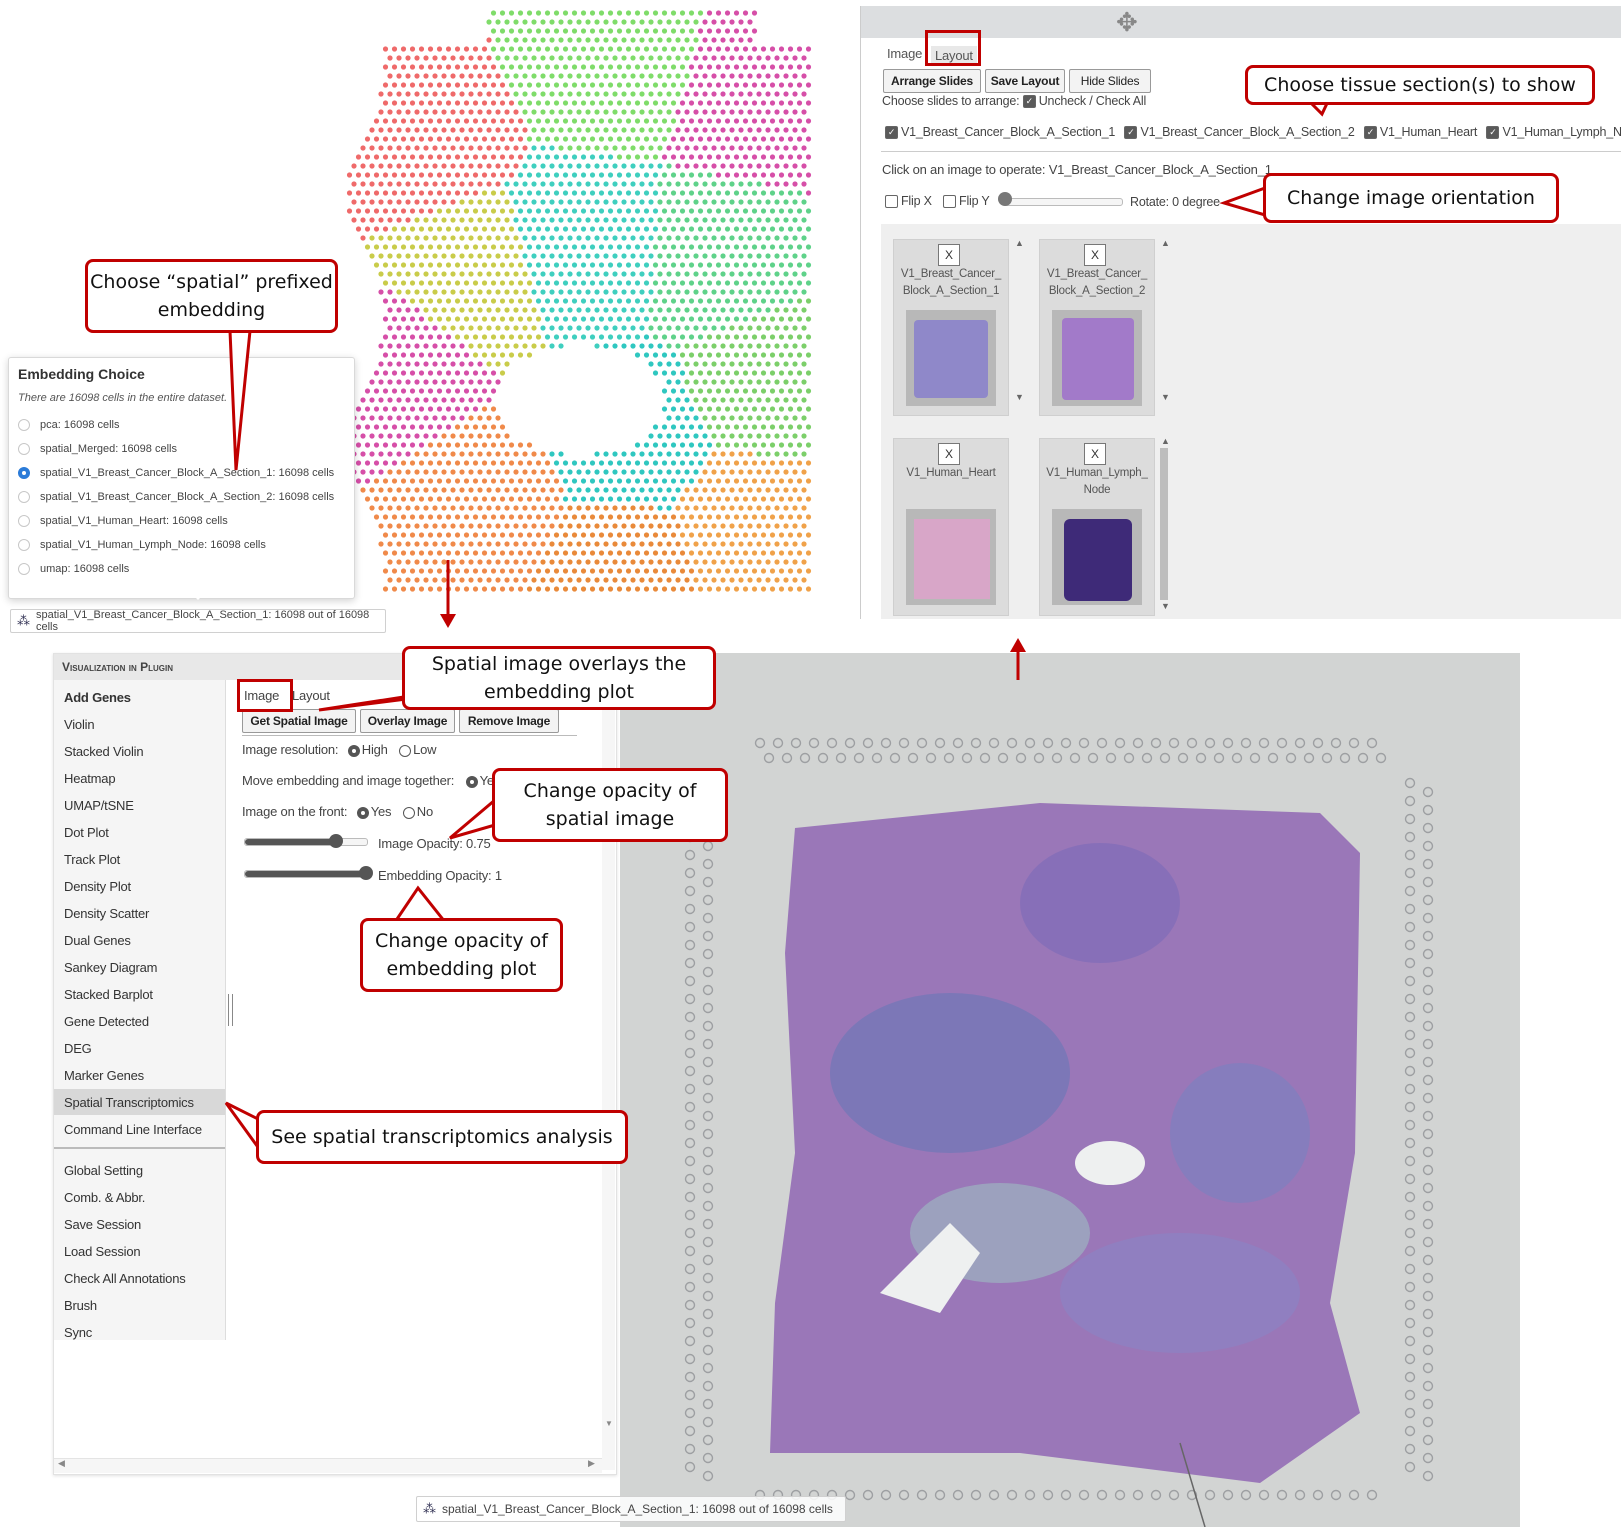  I want to click on callout-orientation: Change image orientation, so click(1411, 198).